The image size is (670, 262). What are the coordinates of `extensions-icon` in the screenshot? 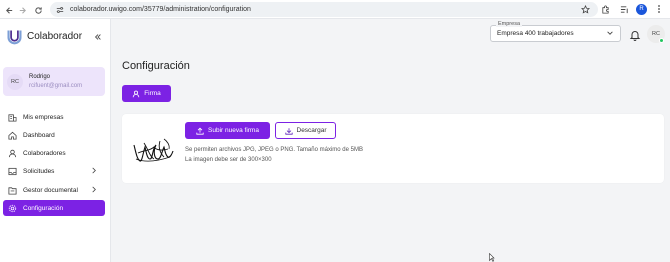 It's located at (605, 9).